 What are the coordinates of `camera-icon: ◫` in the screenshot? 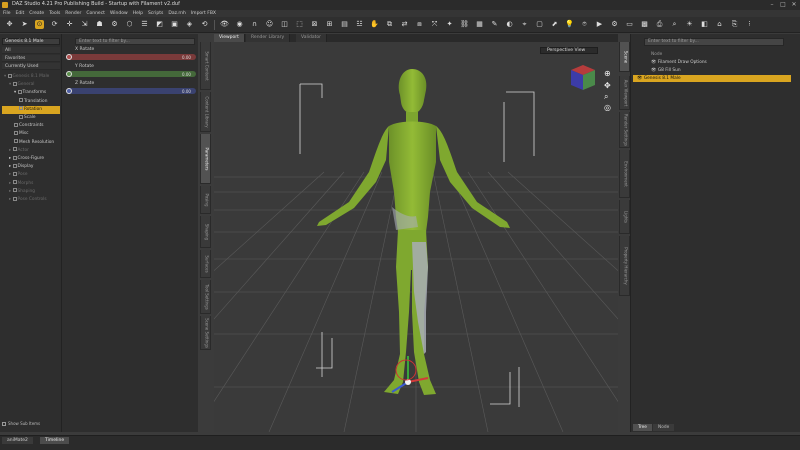 It's located at (284, 24).